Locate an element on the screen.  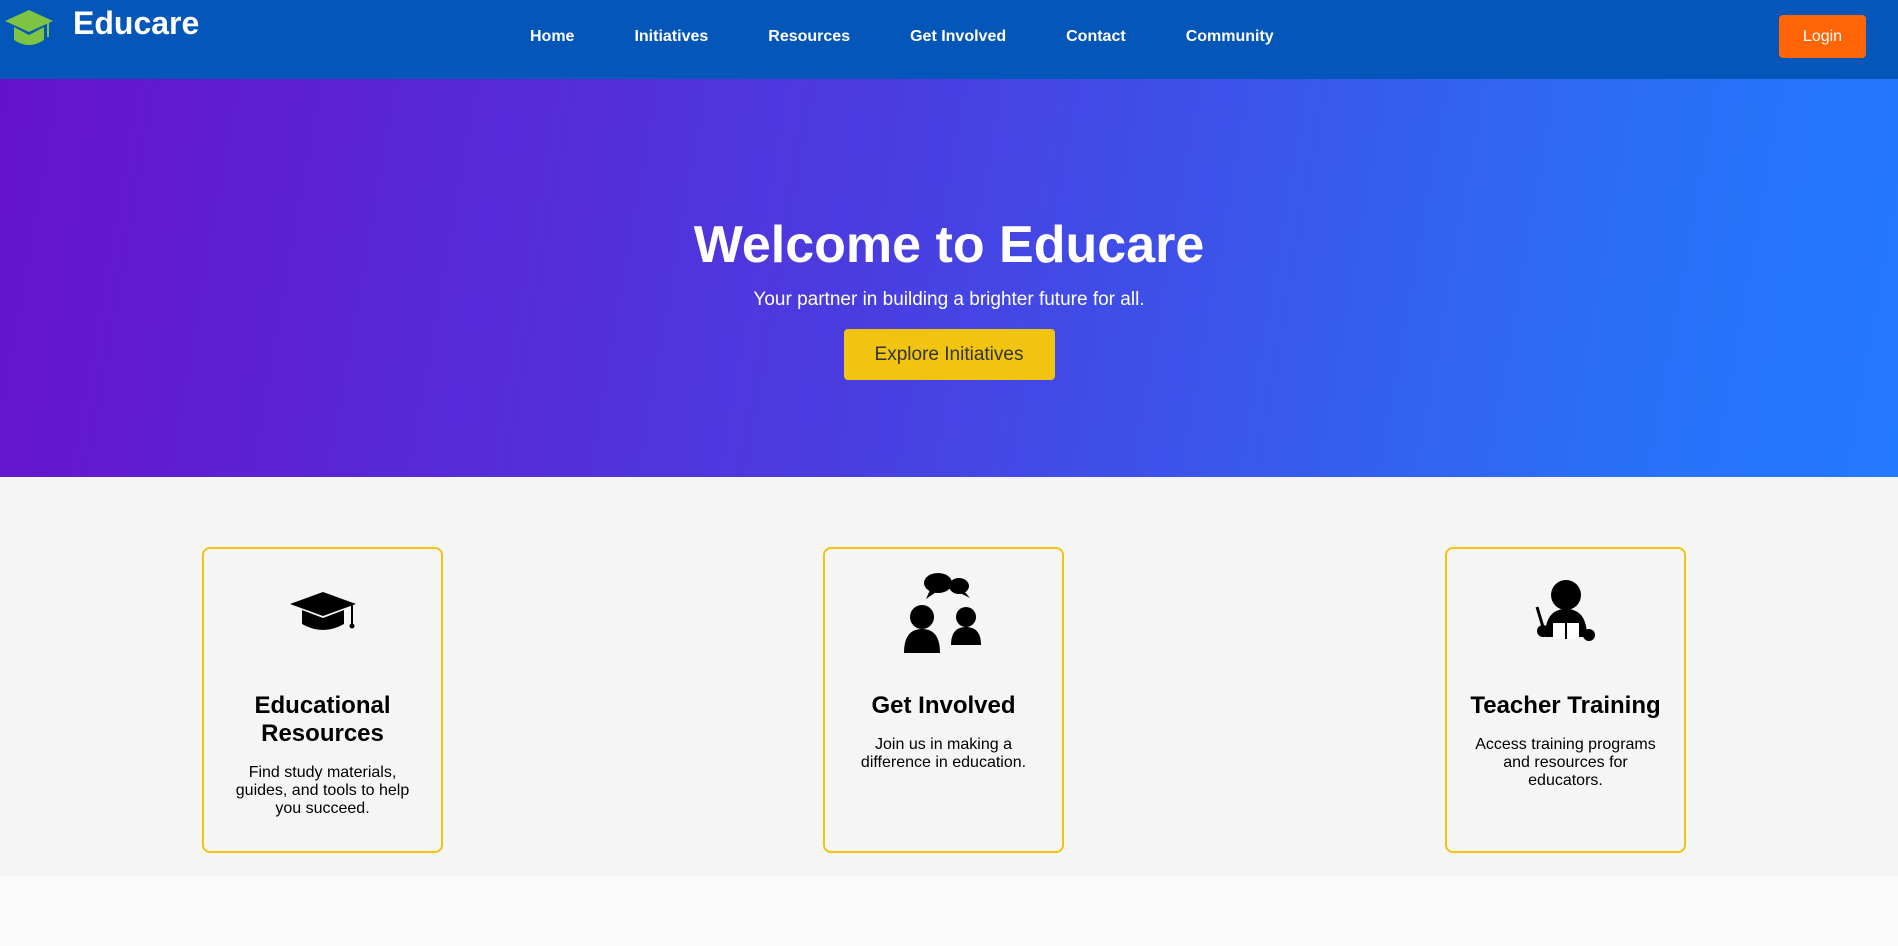
nav-link-home: Home is located at coordinates (552, 37).